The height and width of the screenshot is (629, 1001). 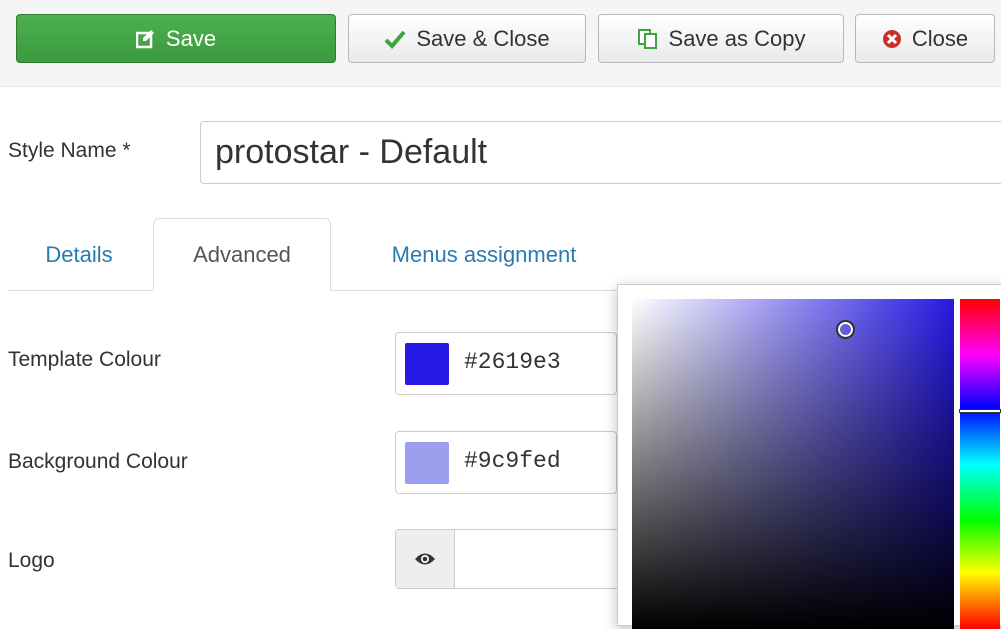 What do you see at coordinates (427, 463) in the screenshot?
I see `background-colour-swatch` at bounding box center [427, 463].